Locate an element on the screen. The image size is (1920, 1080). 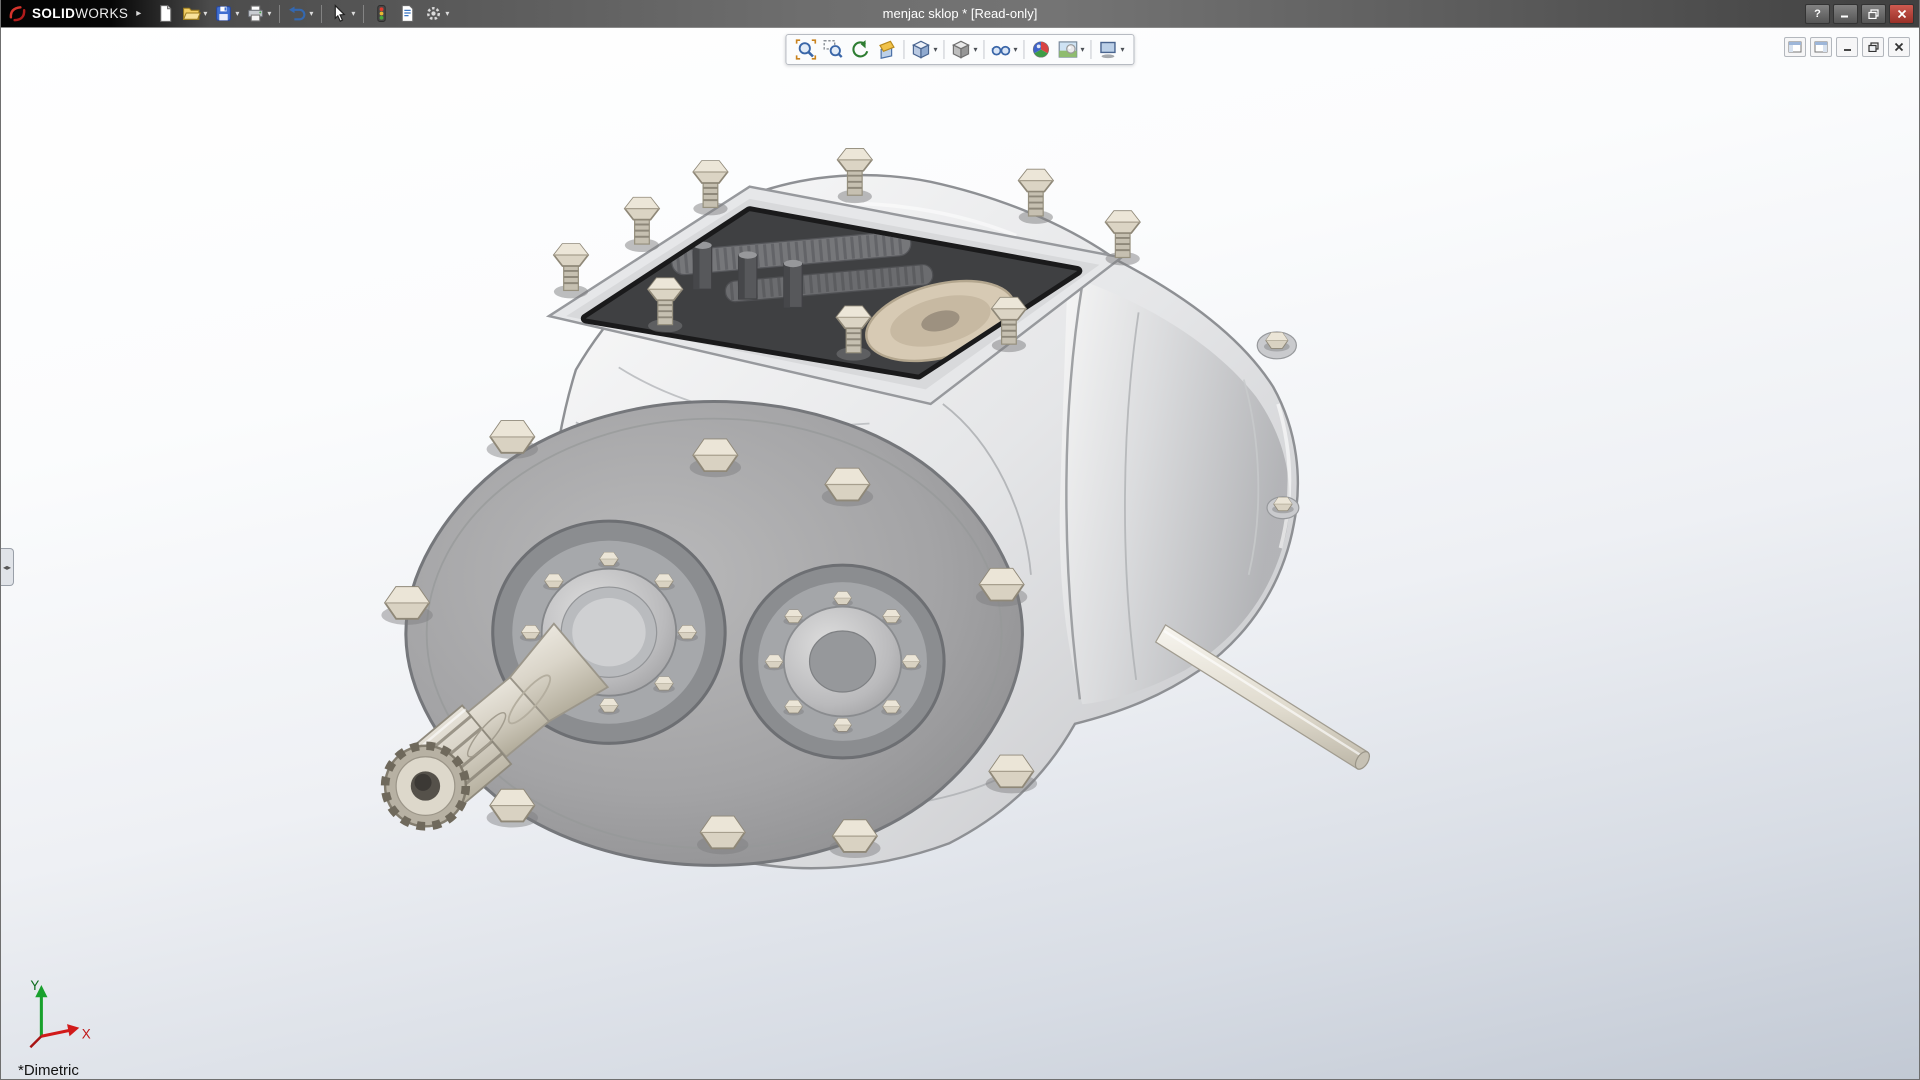
menu-expand-icon: ▸ is located at coordinates (138, 13).